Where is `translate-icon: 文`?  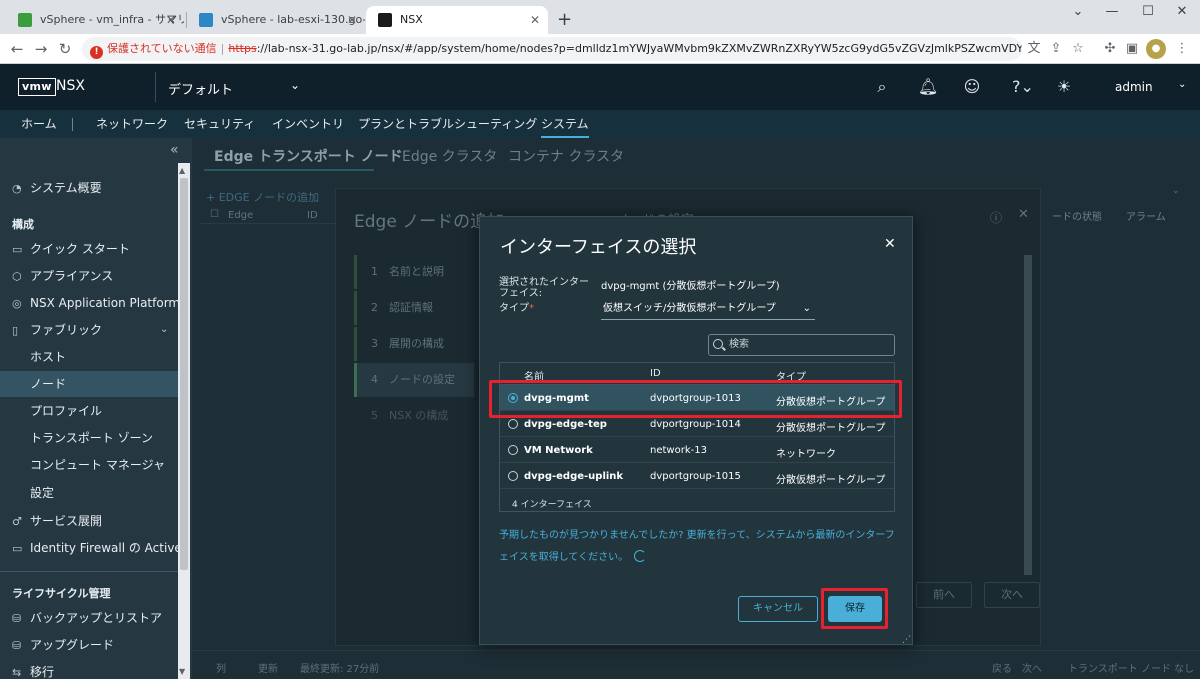 translate-icon: 文 is located at coordinates (1034, 49).